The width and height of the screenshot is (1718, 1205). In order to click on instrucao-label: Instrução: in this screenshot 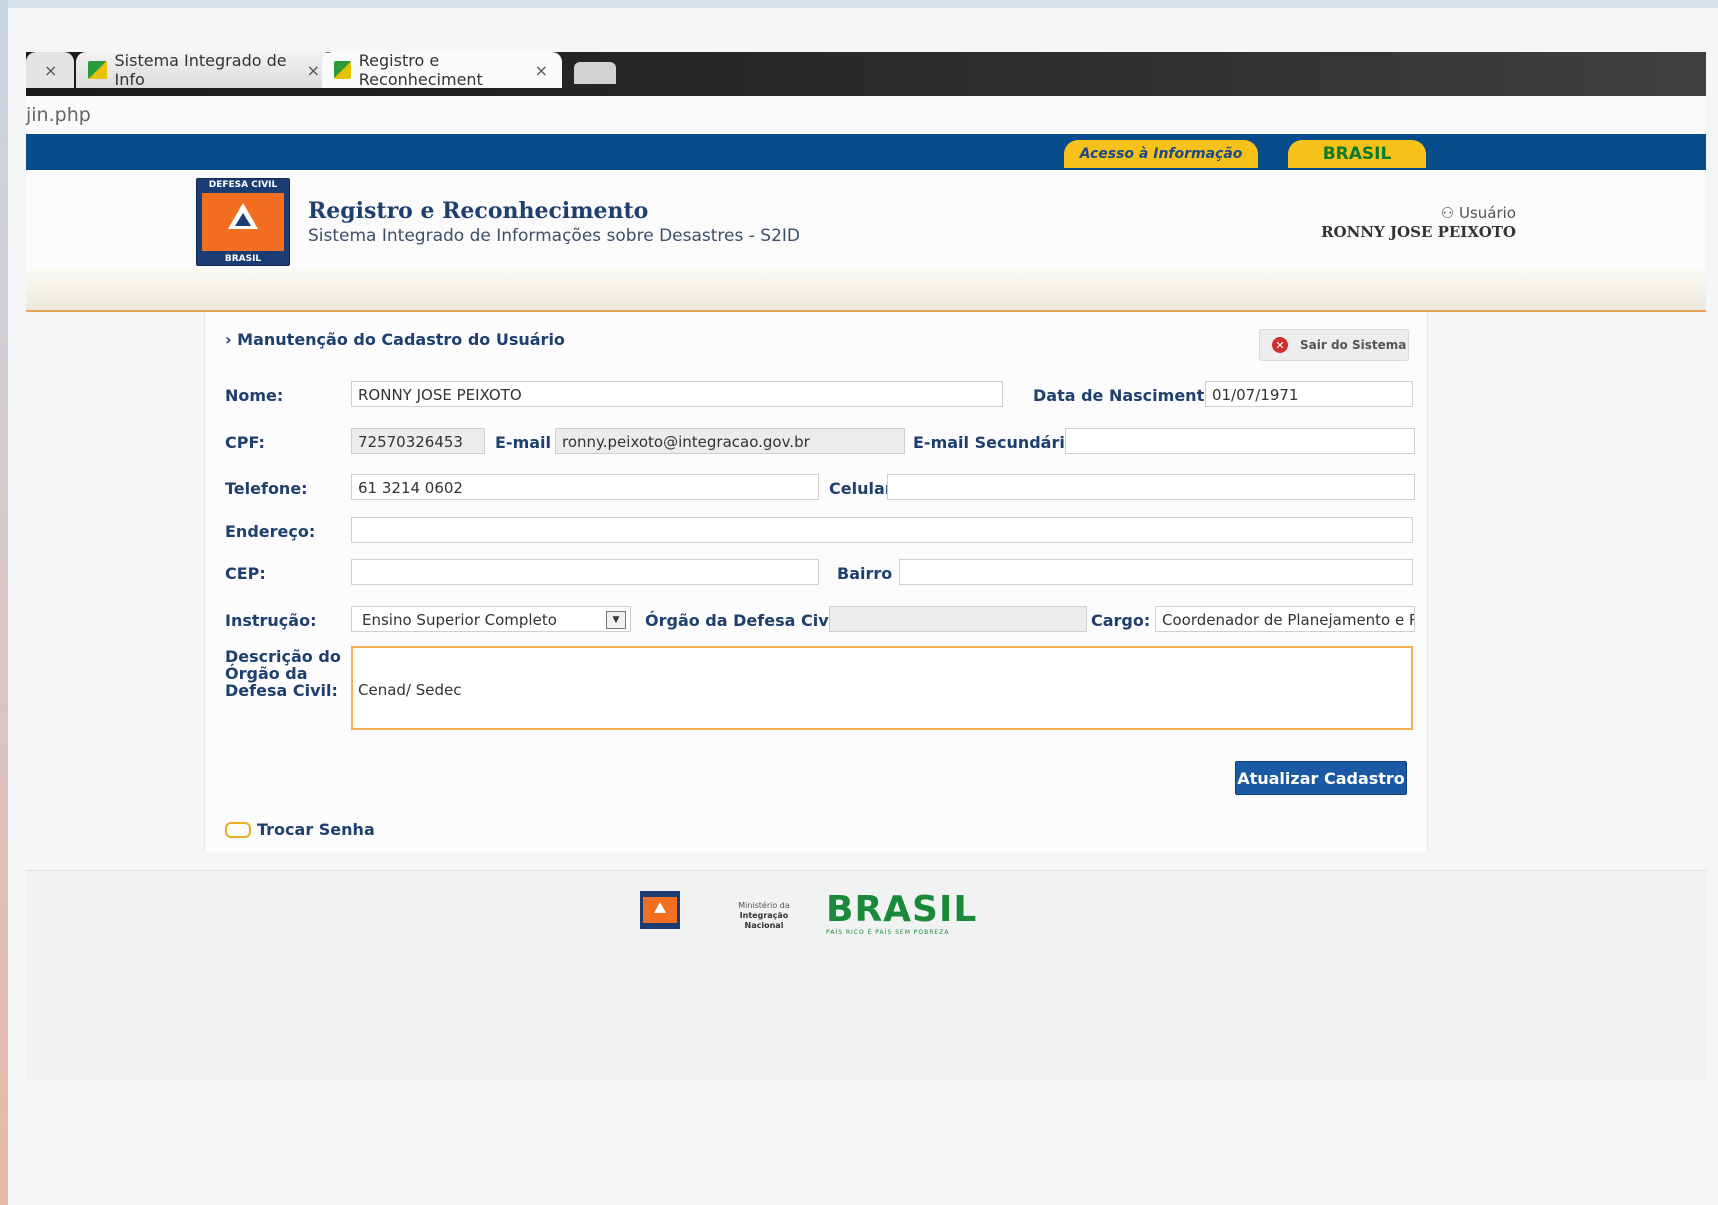, I will do `click(271, 620)`.